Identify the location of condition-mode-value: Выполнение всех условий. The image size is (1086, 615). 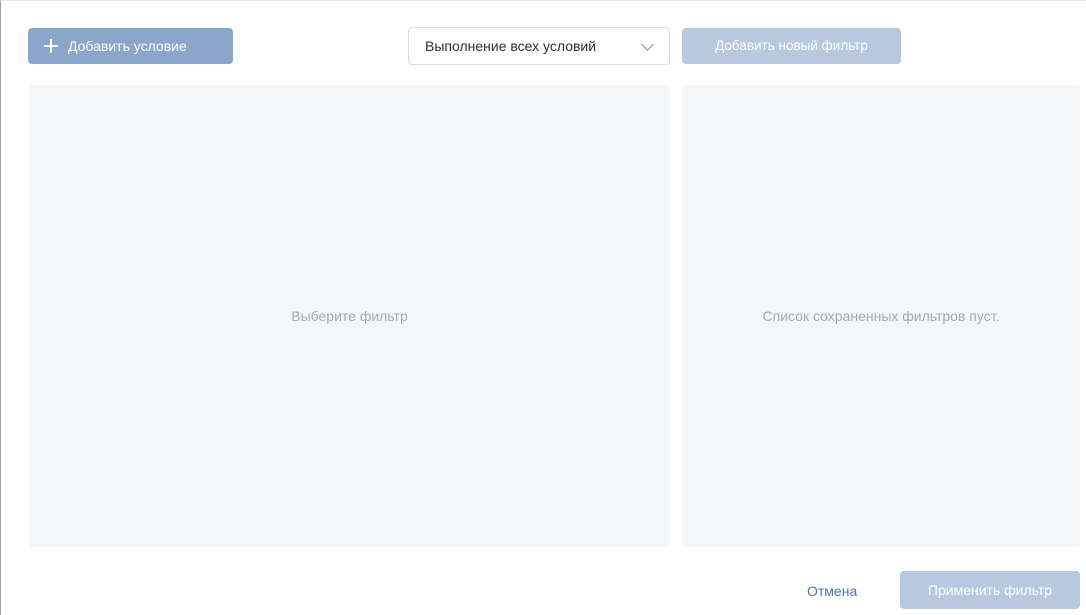
(511, 46).